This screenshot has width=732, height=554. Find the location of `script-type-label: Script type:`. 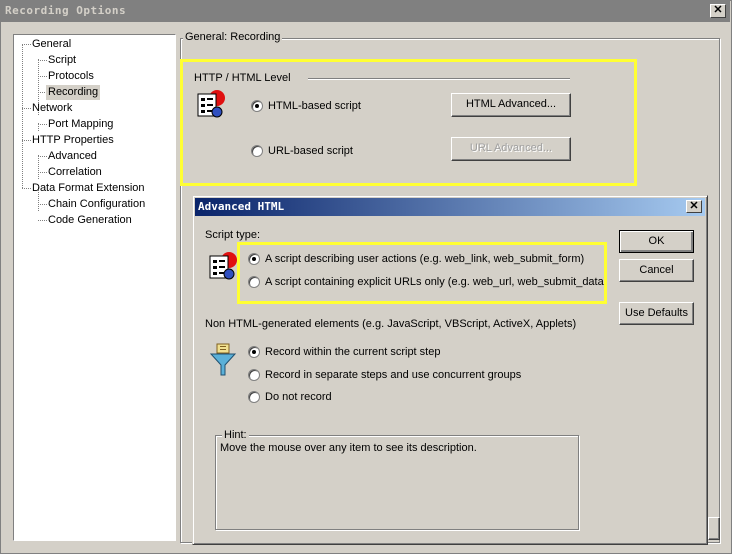

script-type-label: Script type: is located at coordinates (233, 235).